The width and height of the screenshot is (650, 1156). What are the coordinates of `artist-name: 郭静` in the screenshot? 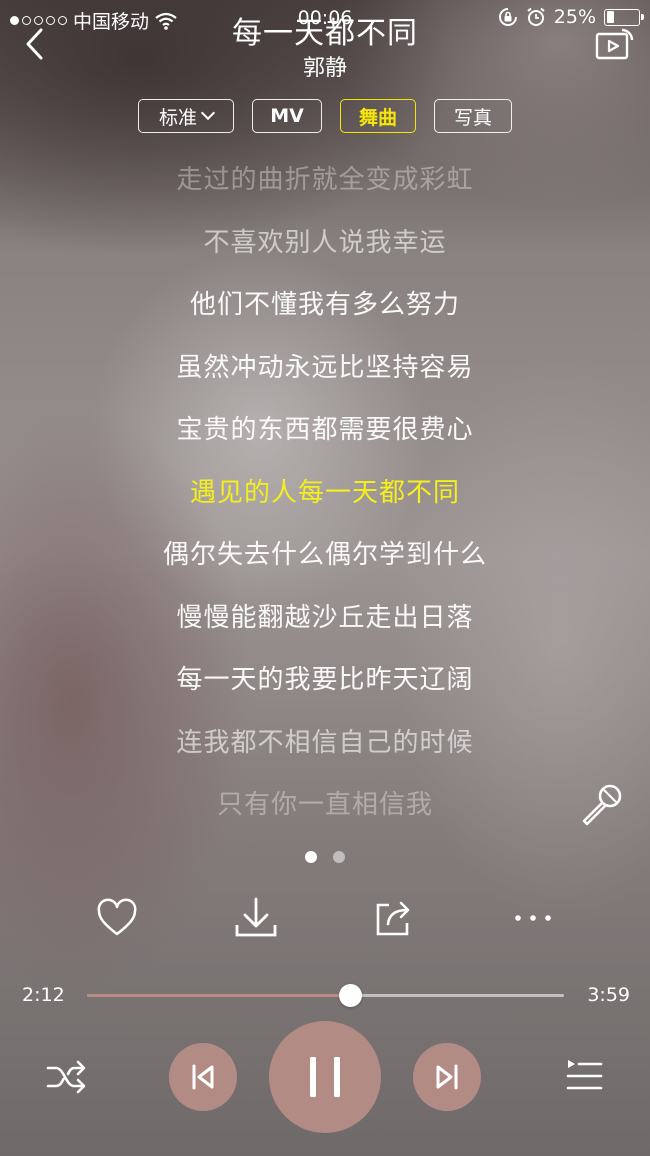 It's located at (325, 66).